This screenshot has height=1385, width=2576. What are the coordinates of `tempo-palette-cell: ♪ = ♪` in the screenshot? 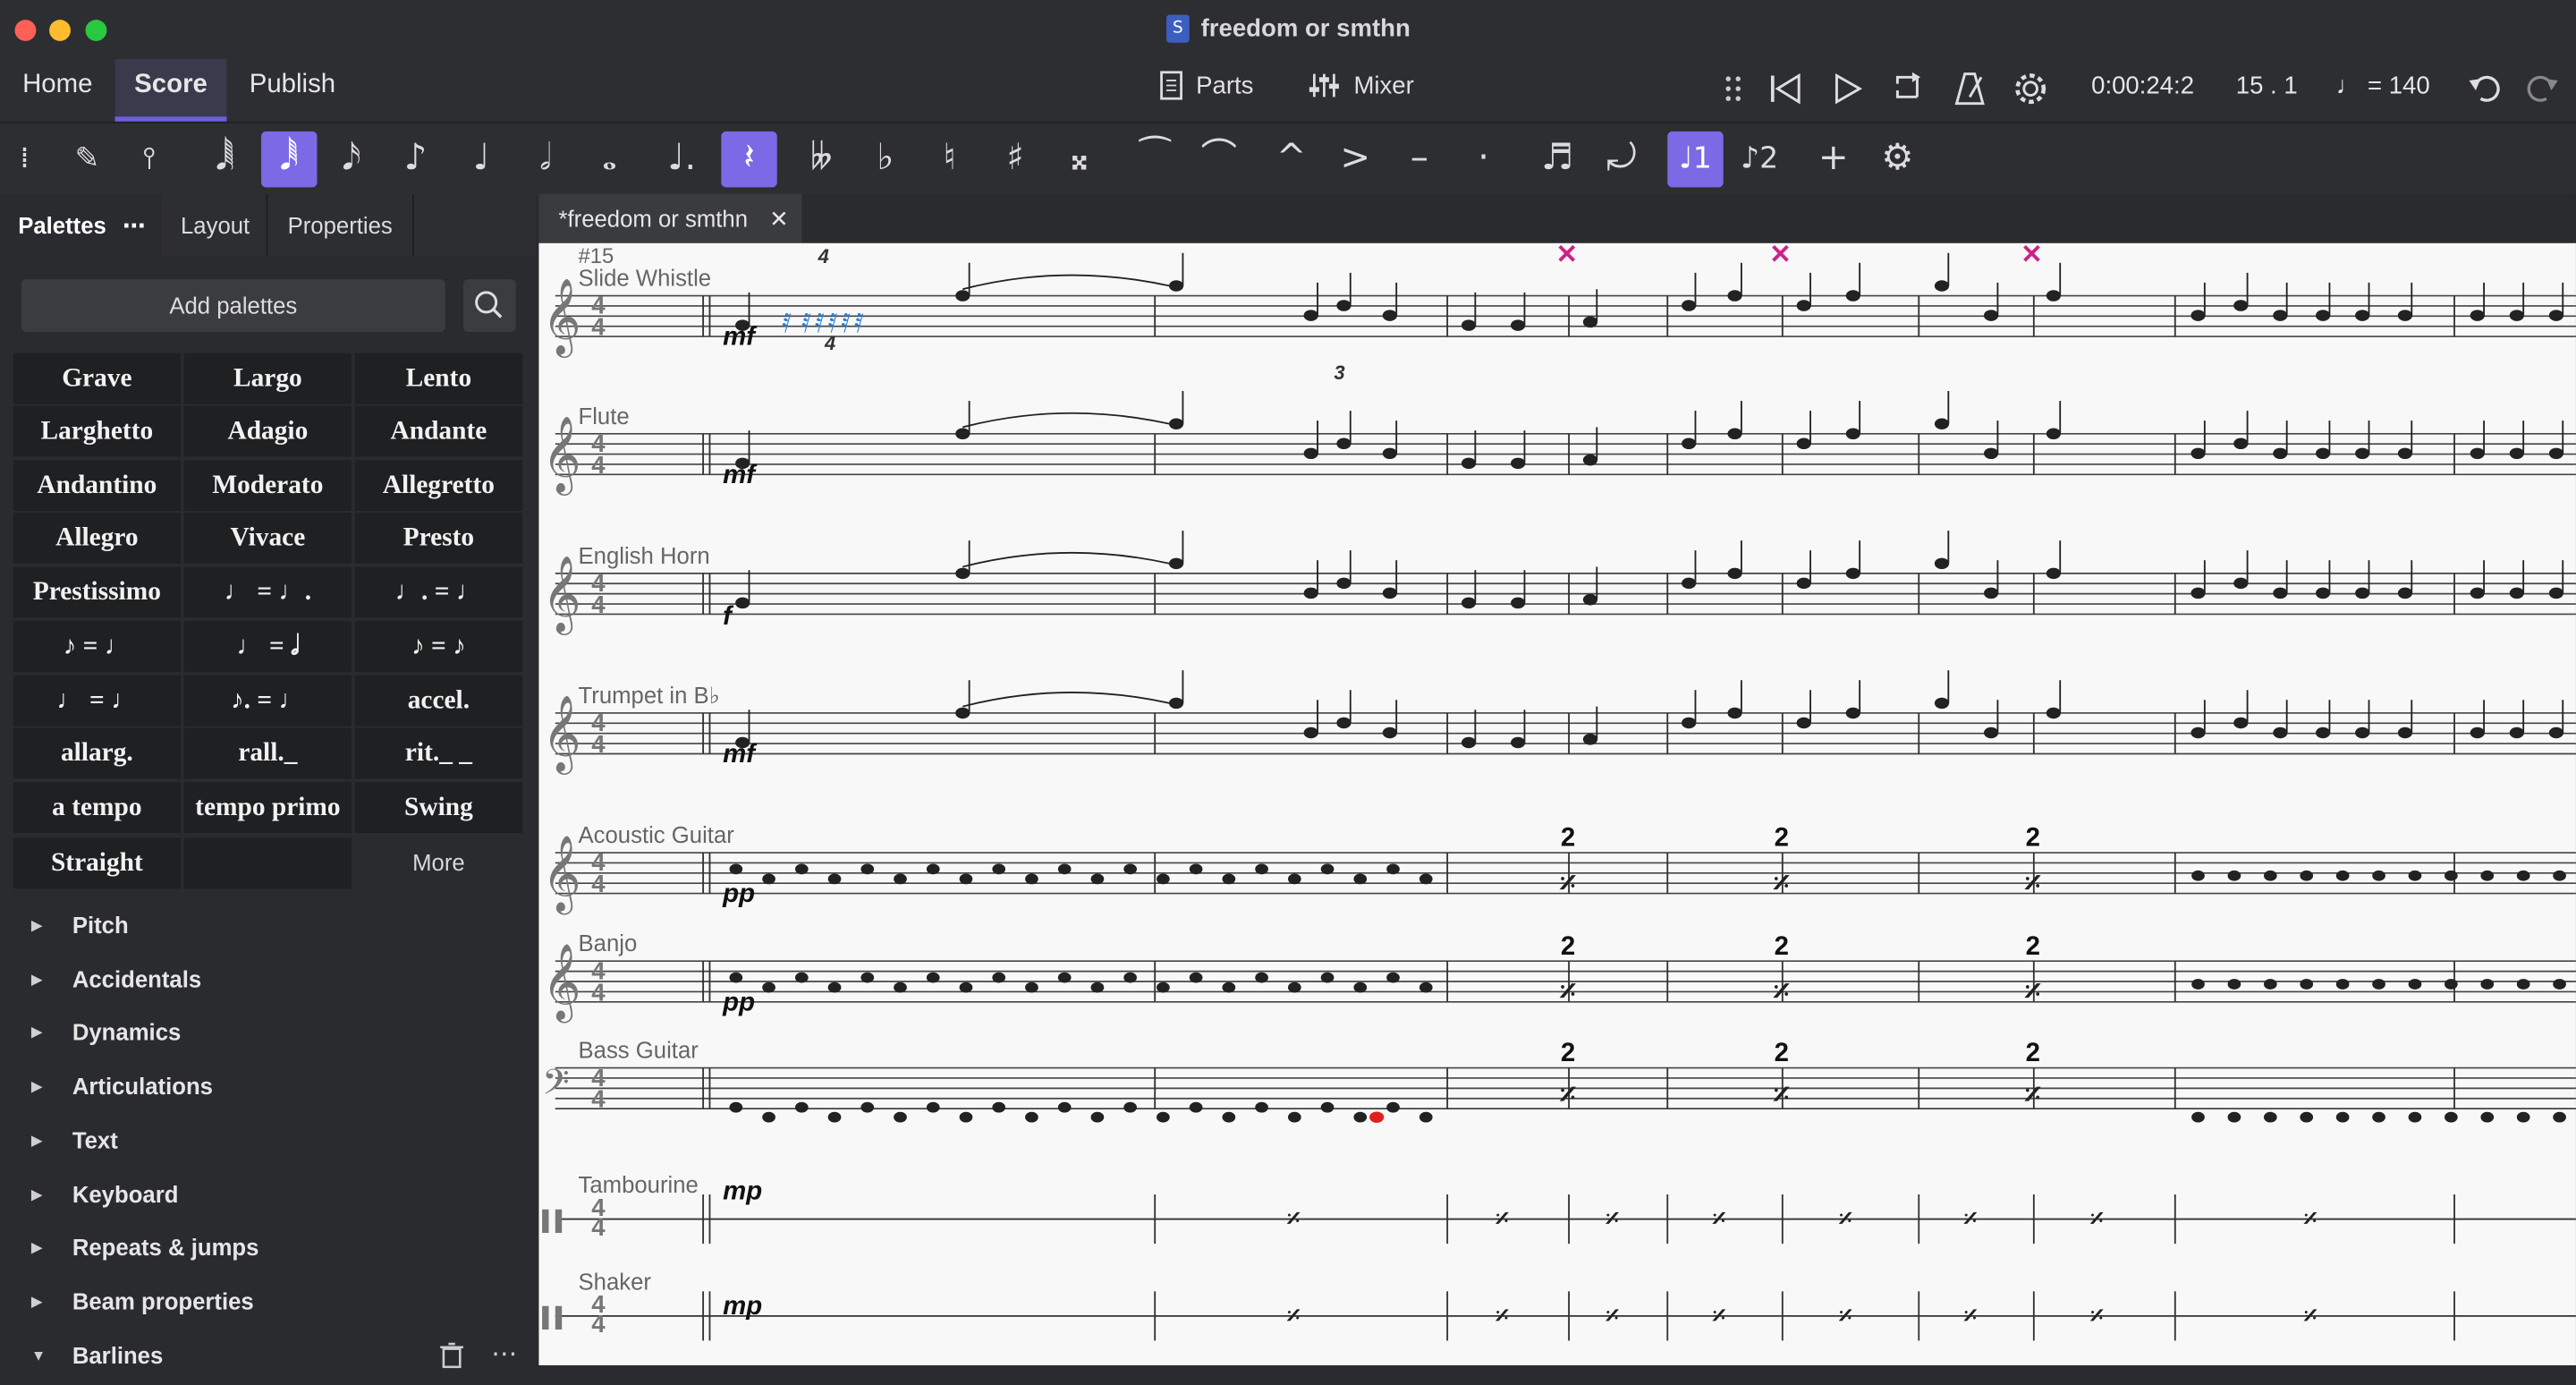 It's located at (438, 647).